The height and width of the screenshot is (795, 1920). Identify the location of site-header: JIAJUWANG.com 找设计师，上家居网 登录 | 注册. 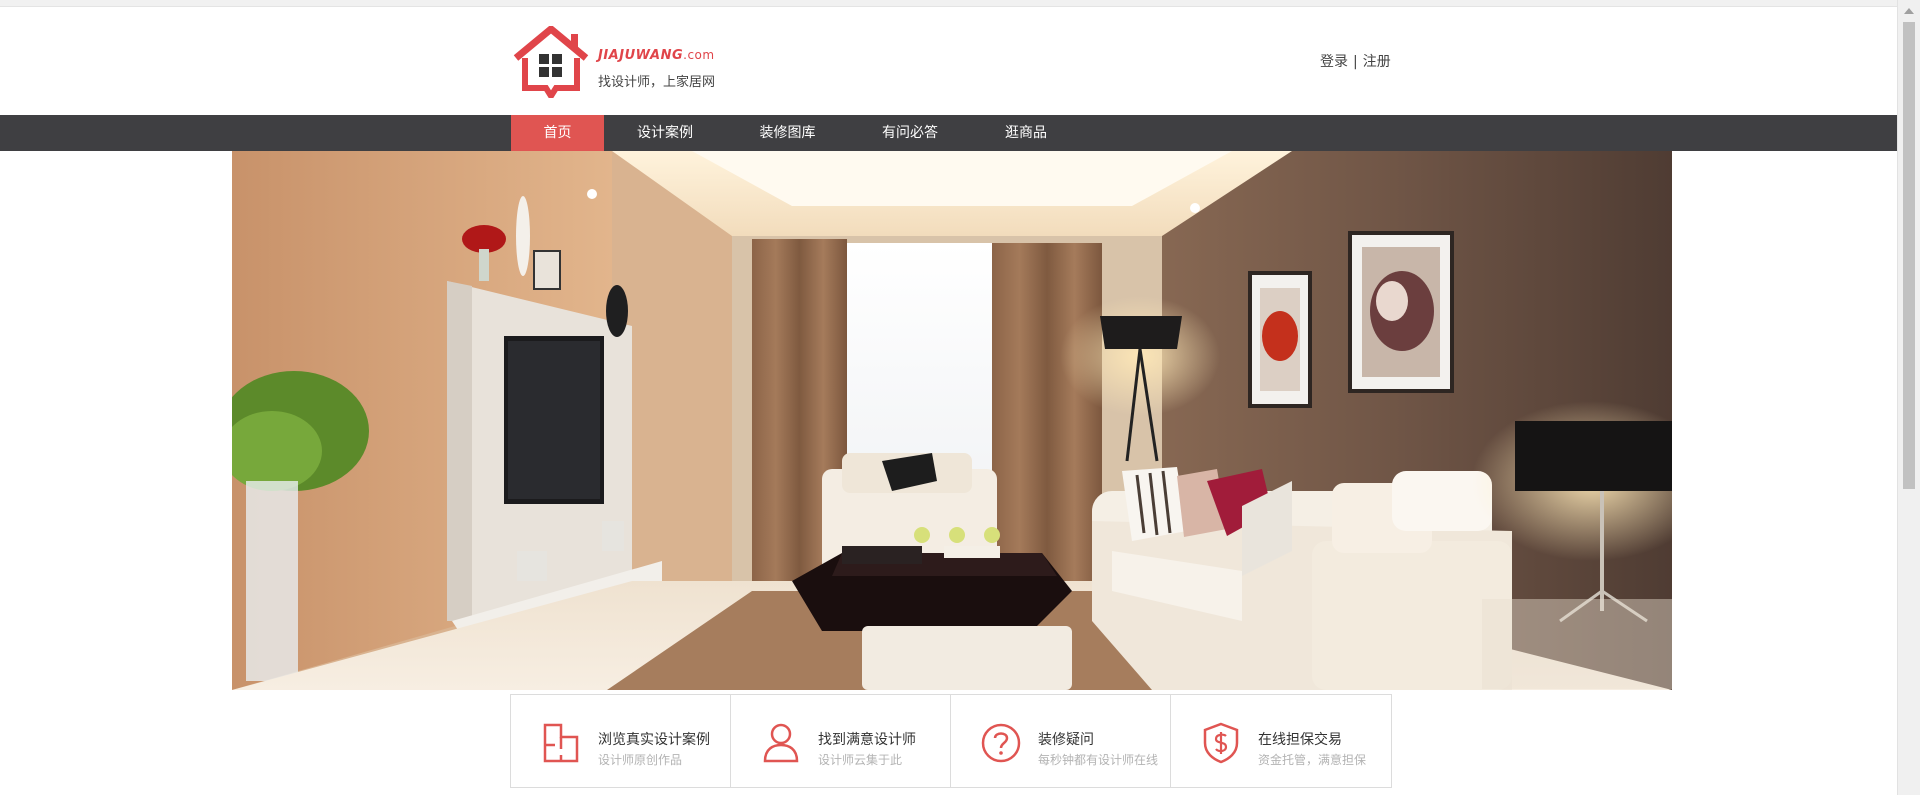
(949, 60).